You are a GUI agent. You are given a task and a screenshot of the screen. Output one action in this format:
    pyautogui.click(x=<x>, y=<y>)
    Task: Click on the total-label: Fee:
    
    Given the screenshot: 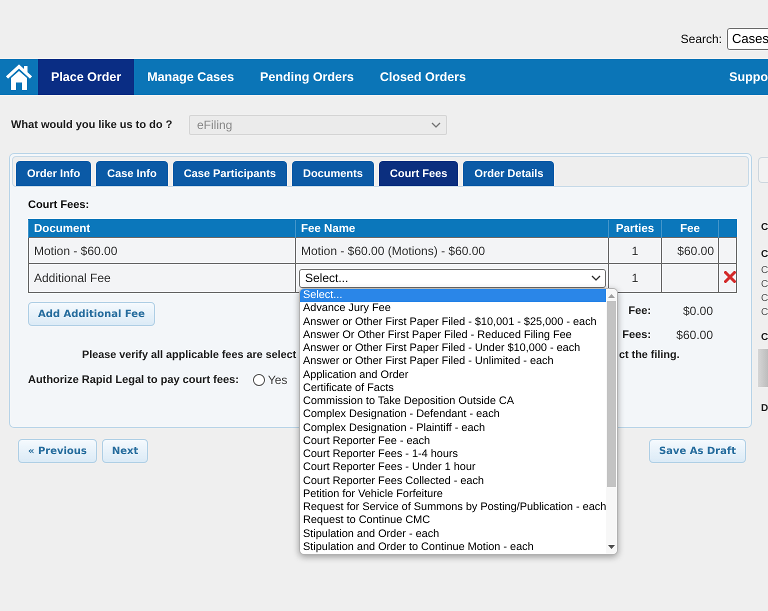 What is the action you would take?
    pyautogui.click(x=639, y=311)
    